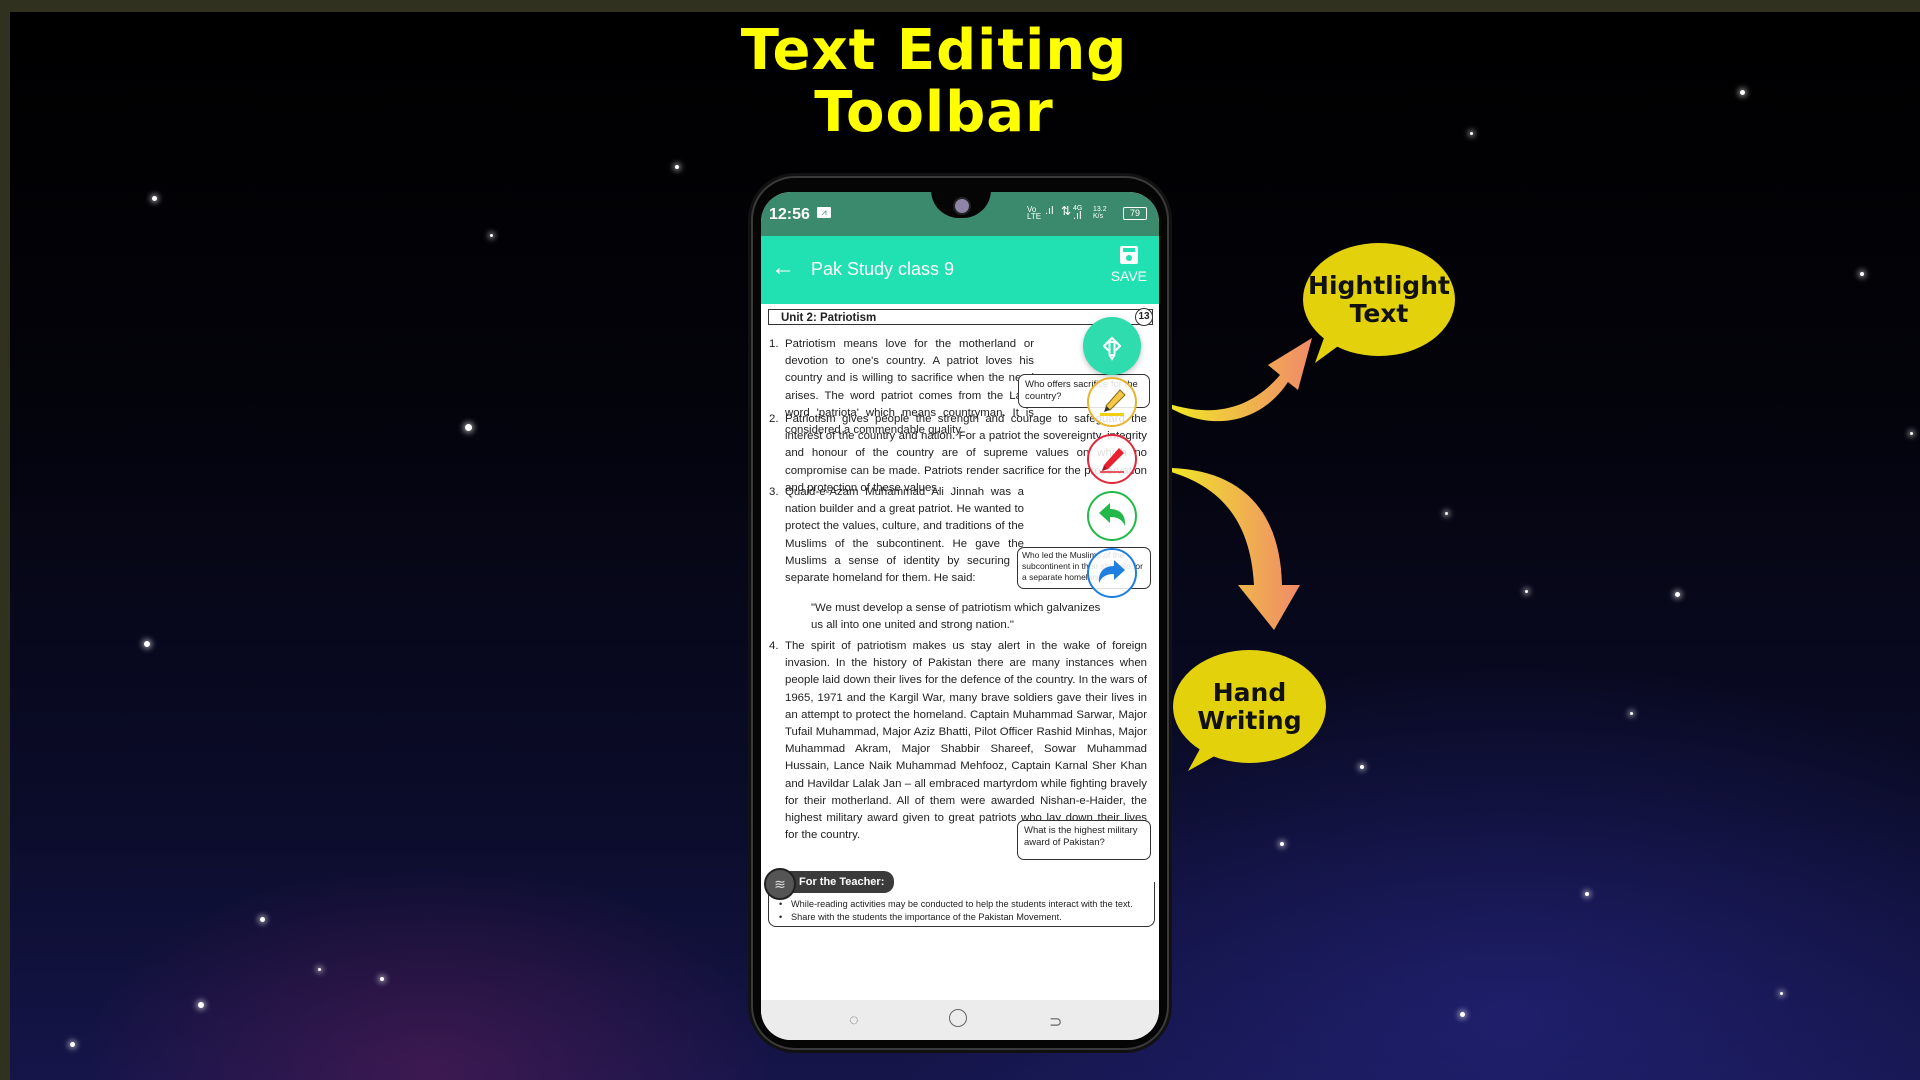  Describe the element at coordinates (780, 884) in the screenshot. I see `book-stack-icon: ≋` at that location.